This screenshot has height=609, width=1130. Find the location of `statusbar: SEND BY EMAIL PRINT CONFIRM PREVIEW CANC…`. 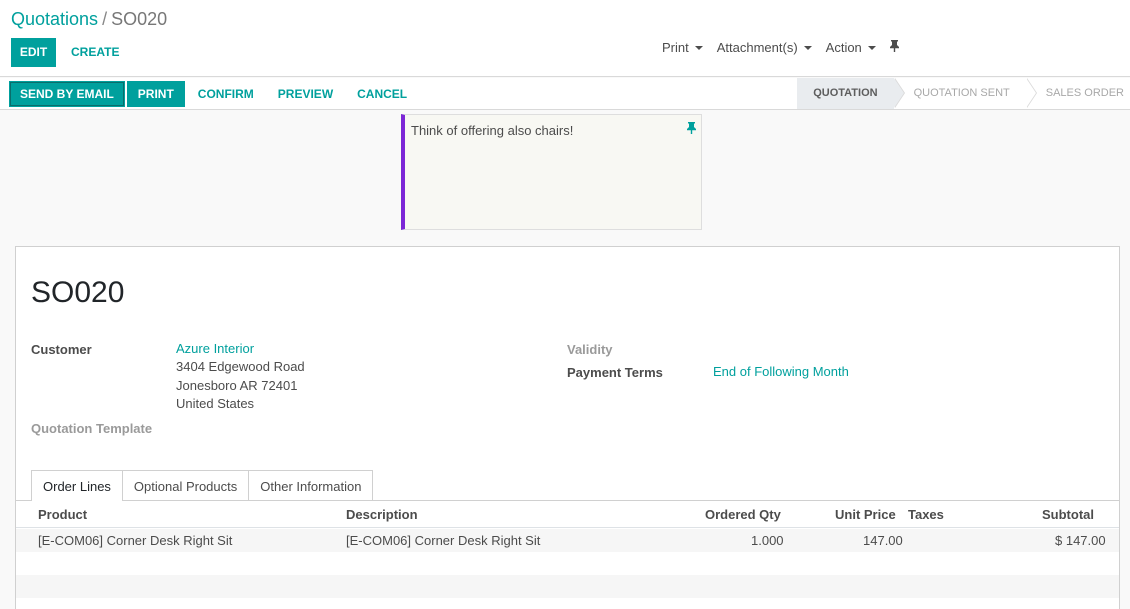

statusbar: SEND BY EMAIL PRINT CONFIRM PREVIEW CANC… is located at coordinates (565, 94).